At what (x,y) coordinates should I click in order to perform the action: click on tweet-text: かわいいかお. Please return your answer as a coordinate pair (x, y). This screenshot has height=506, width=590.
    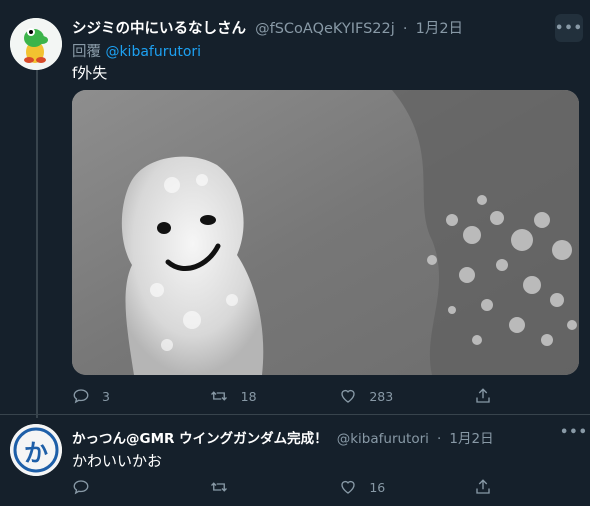
    Looking at the image, I should click on (117, 461).